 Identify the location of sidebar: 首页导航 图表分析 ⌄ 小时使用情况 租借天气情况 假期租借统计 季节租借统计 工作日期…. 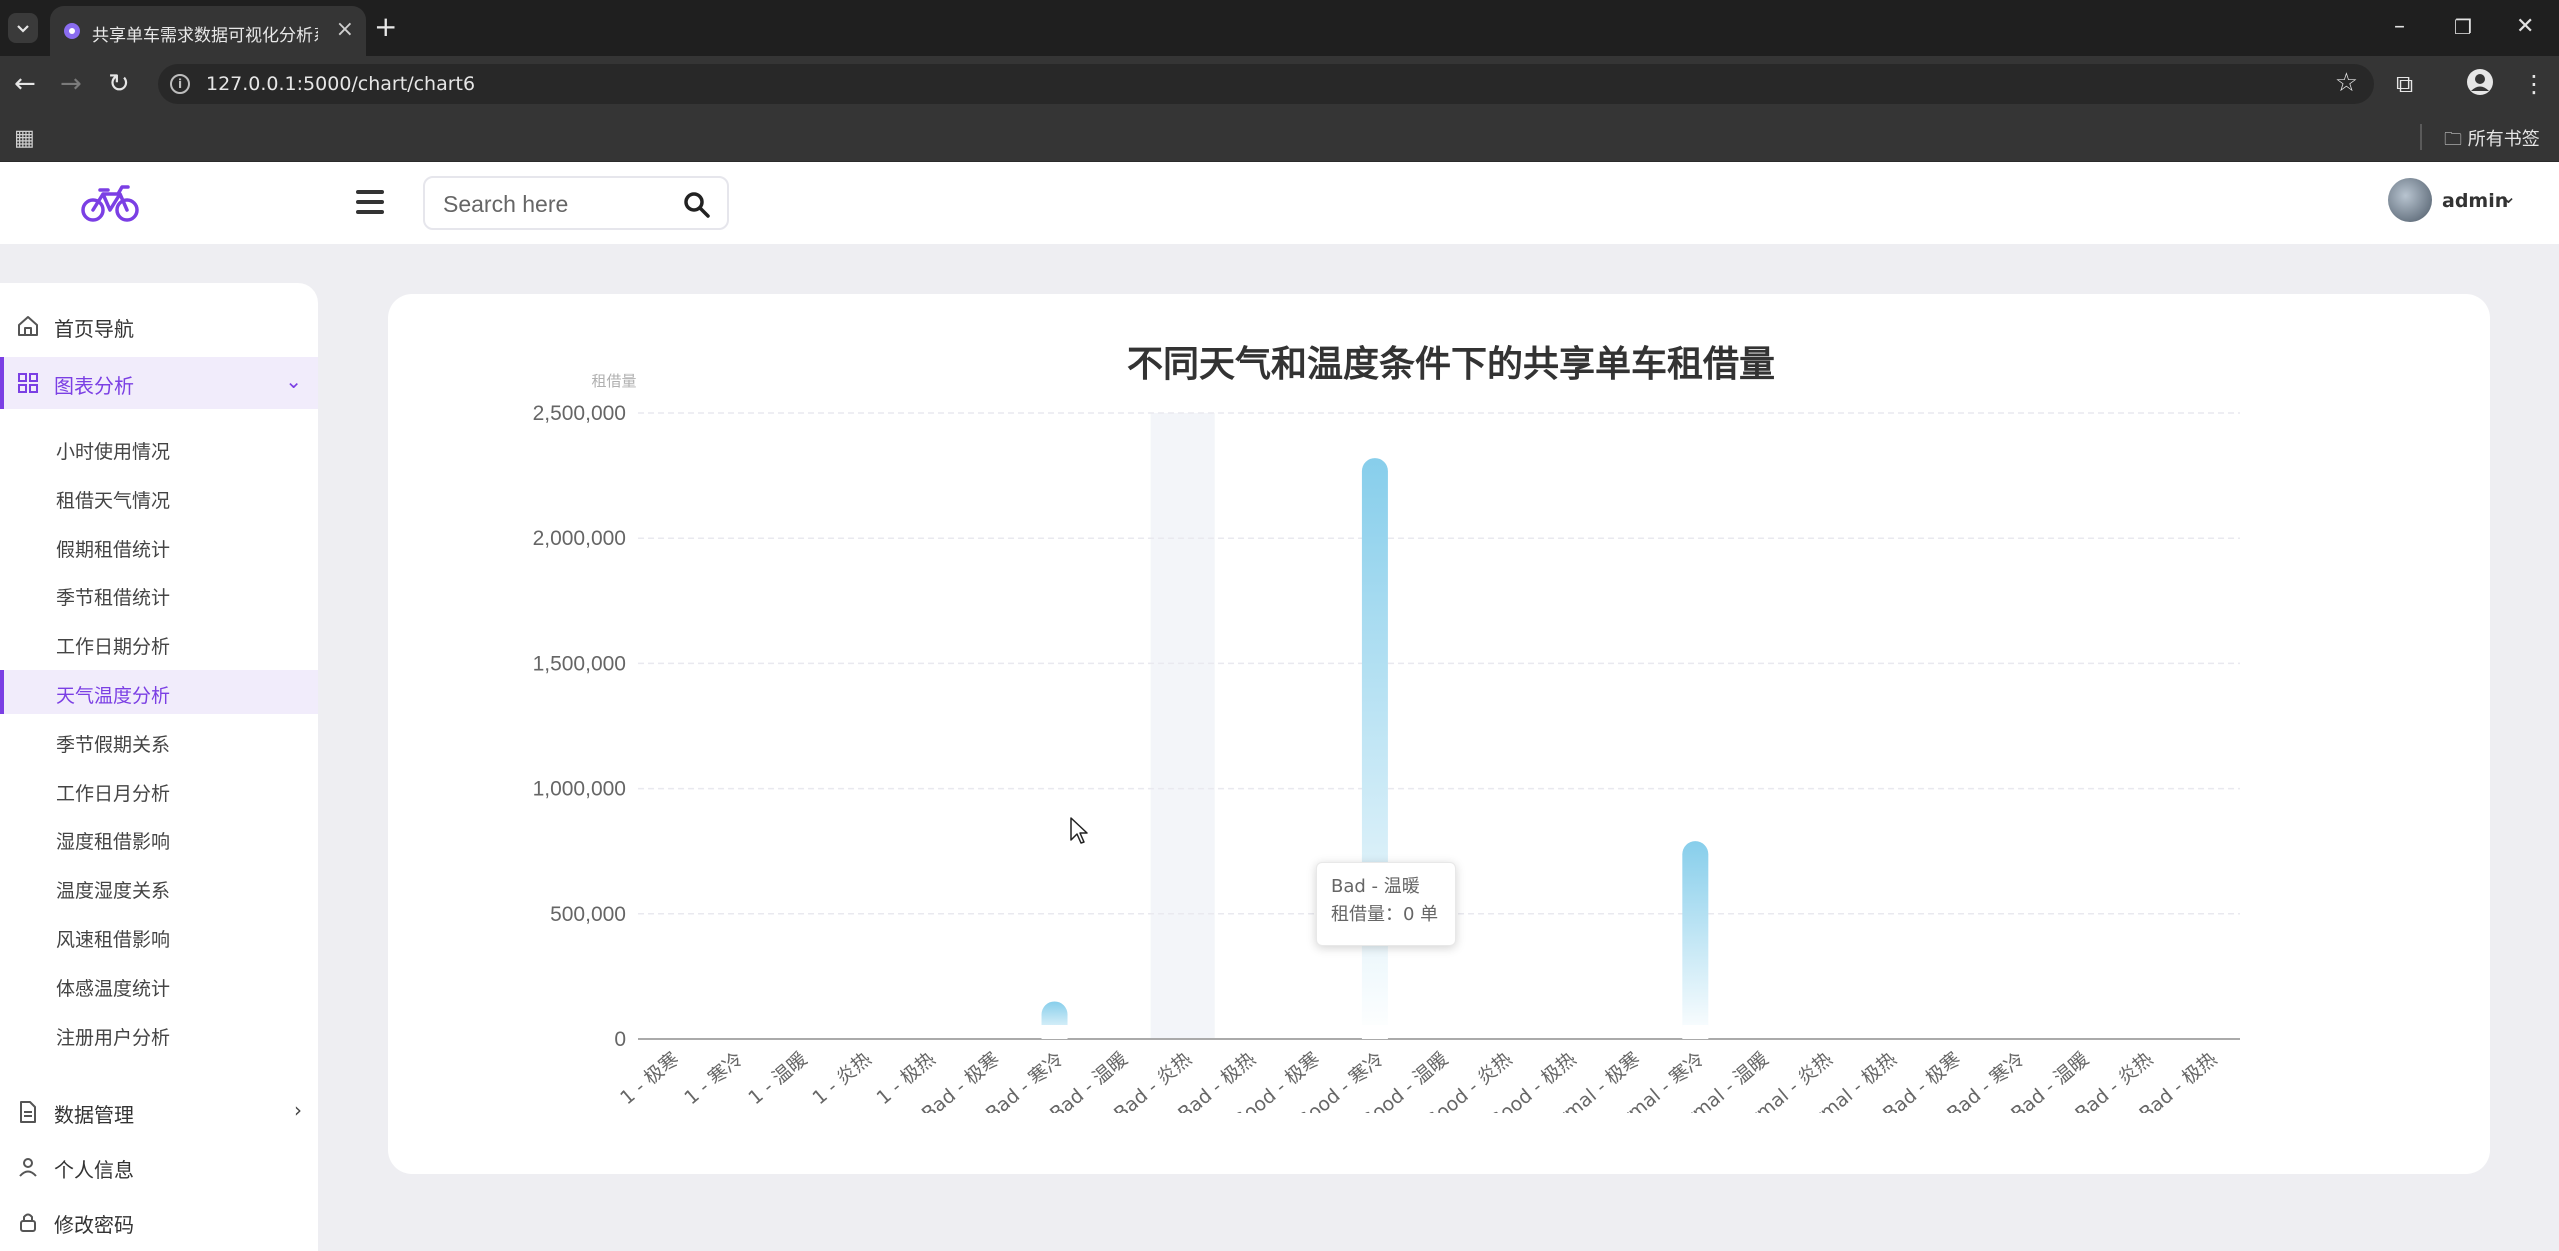
(159, 767).